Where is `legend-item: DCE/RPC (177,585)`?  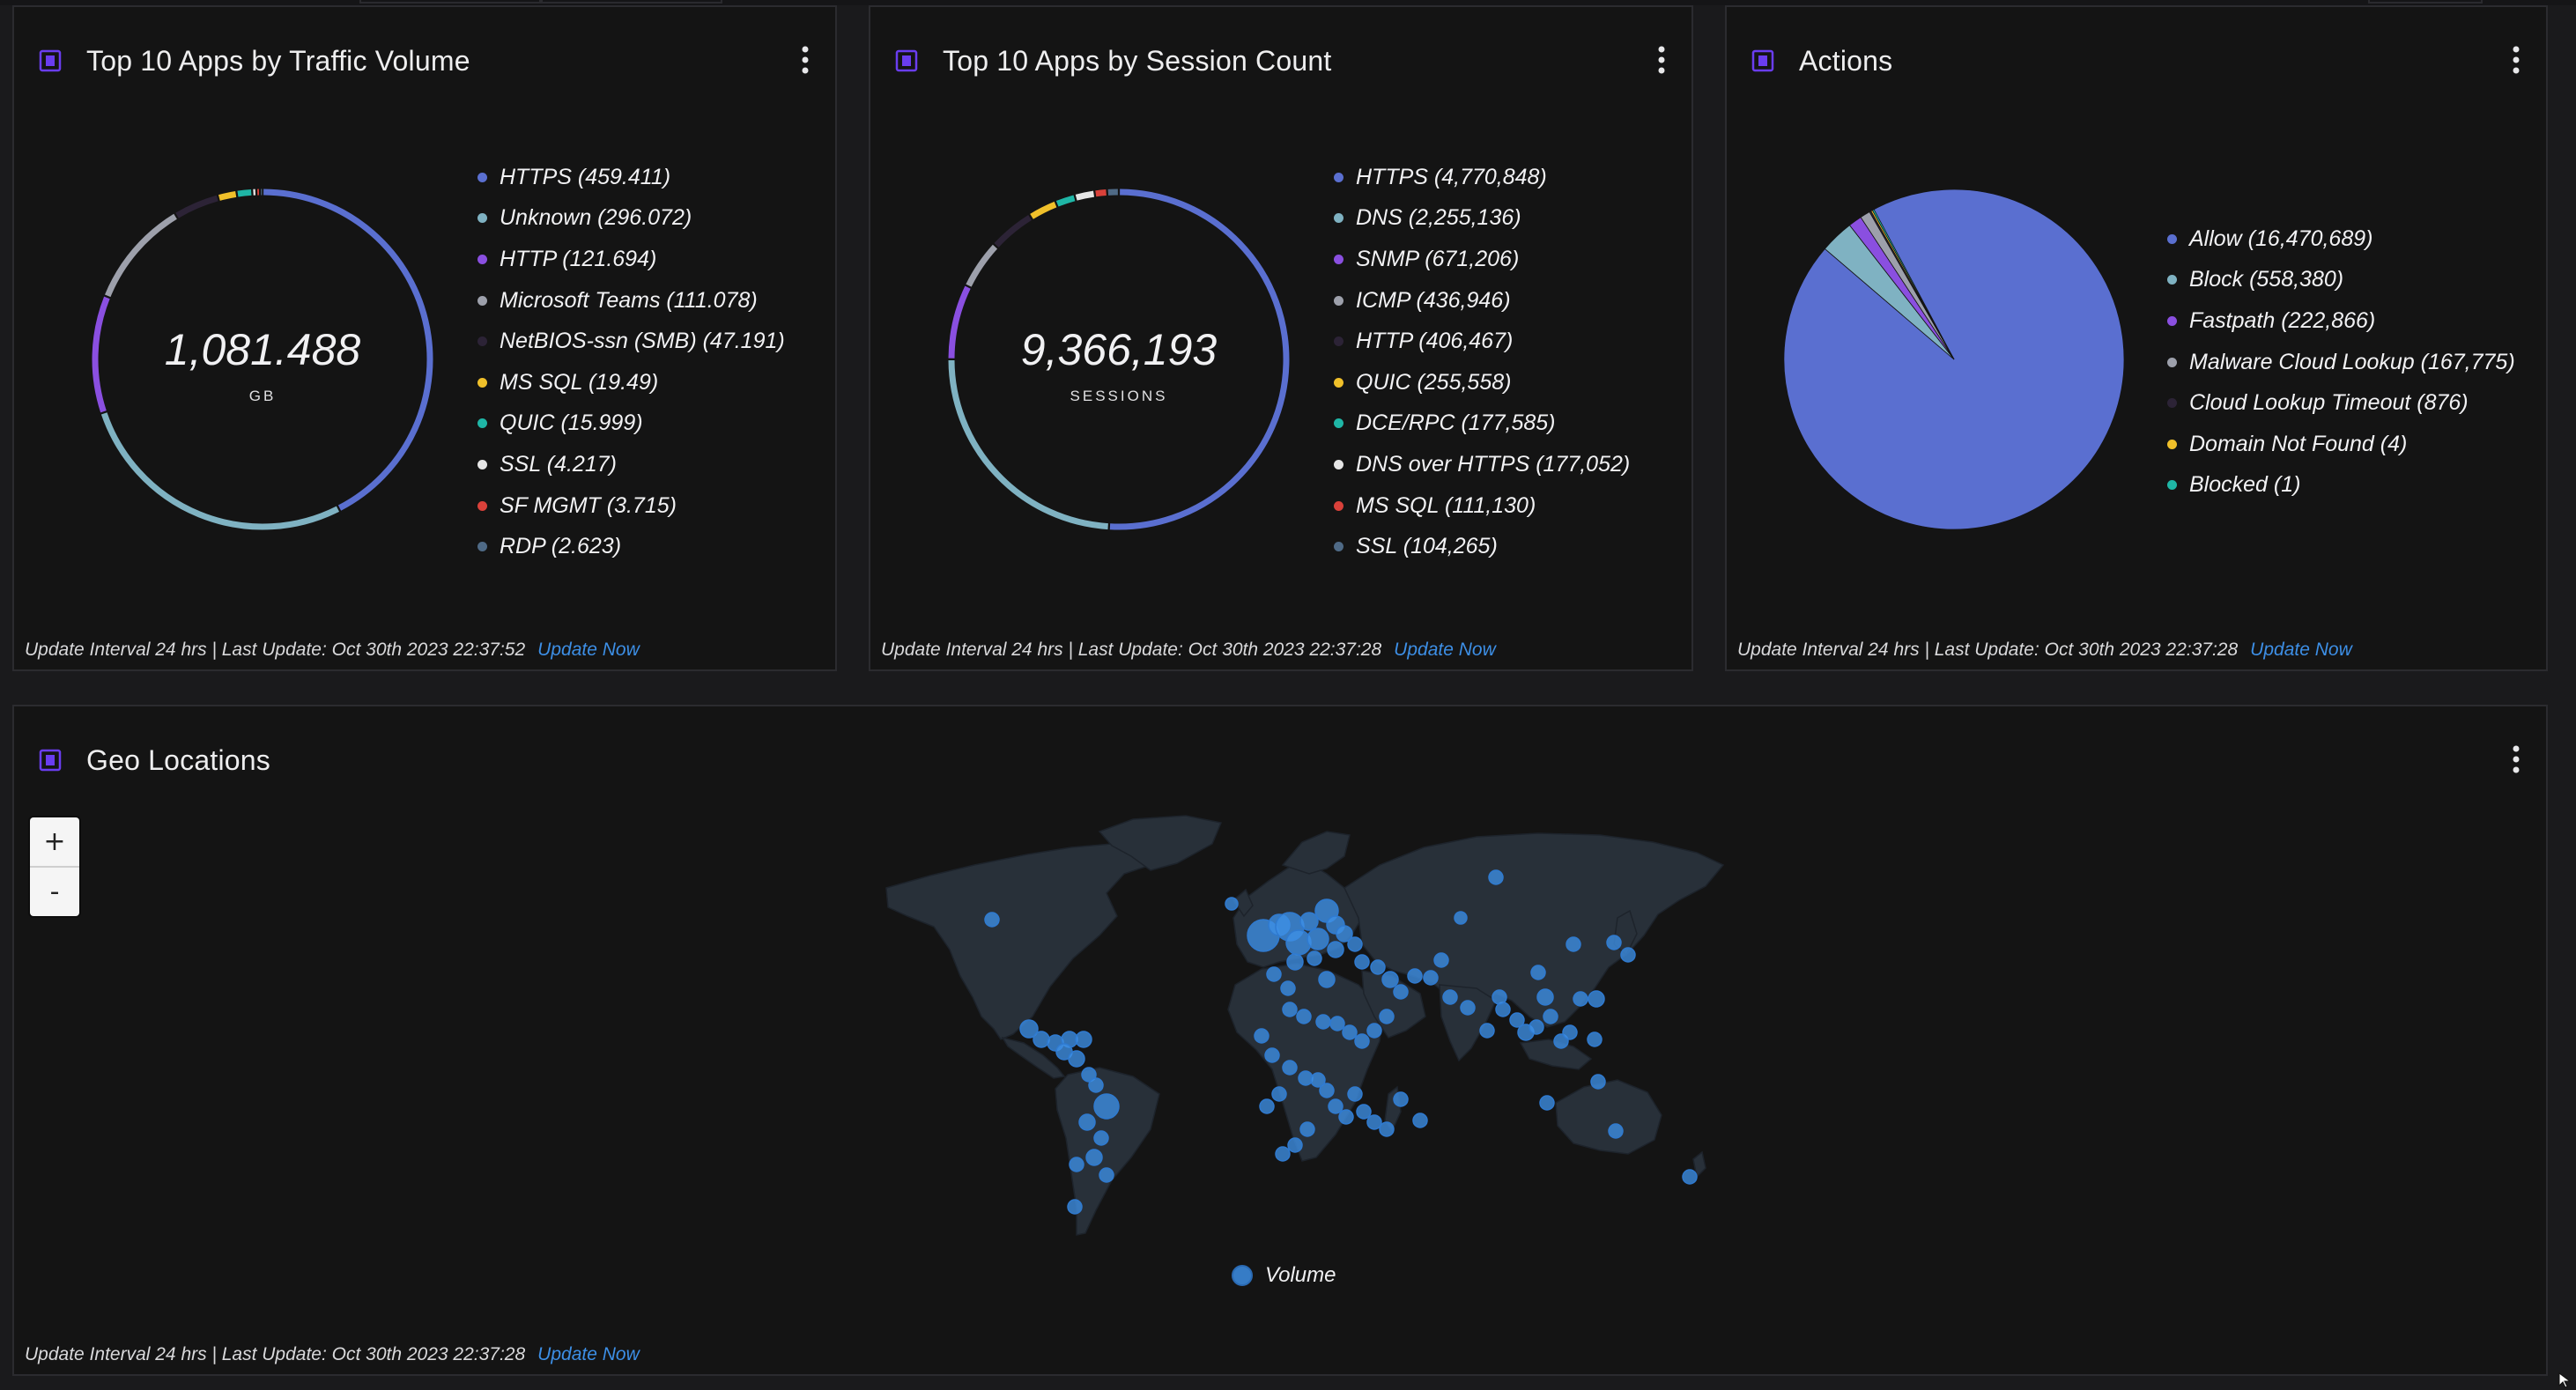 legend-item: DCE/RPC (177,585) is located at coordinates (1482, 424).